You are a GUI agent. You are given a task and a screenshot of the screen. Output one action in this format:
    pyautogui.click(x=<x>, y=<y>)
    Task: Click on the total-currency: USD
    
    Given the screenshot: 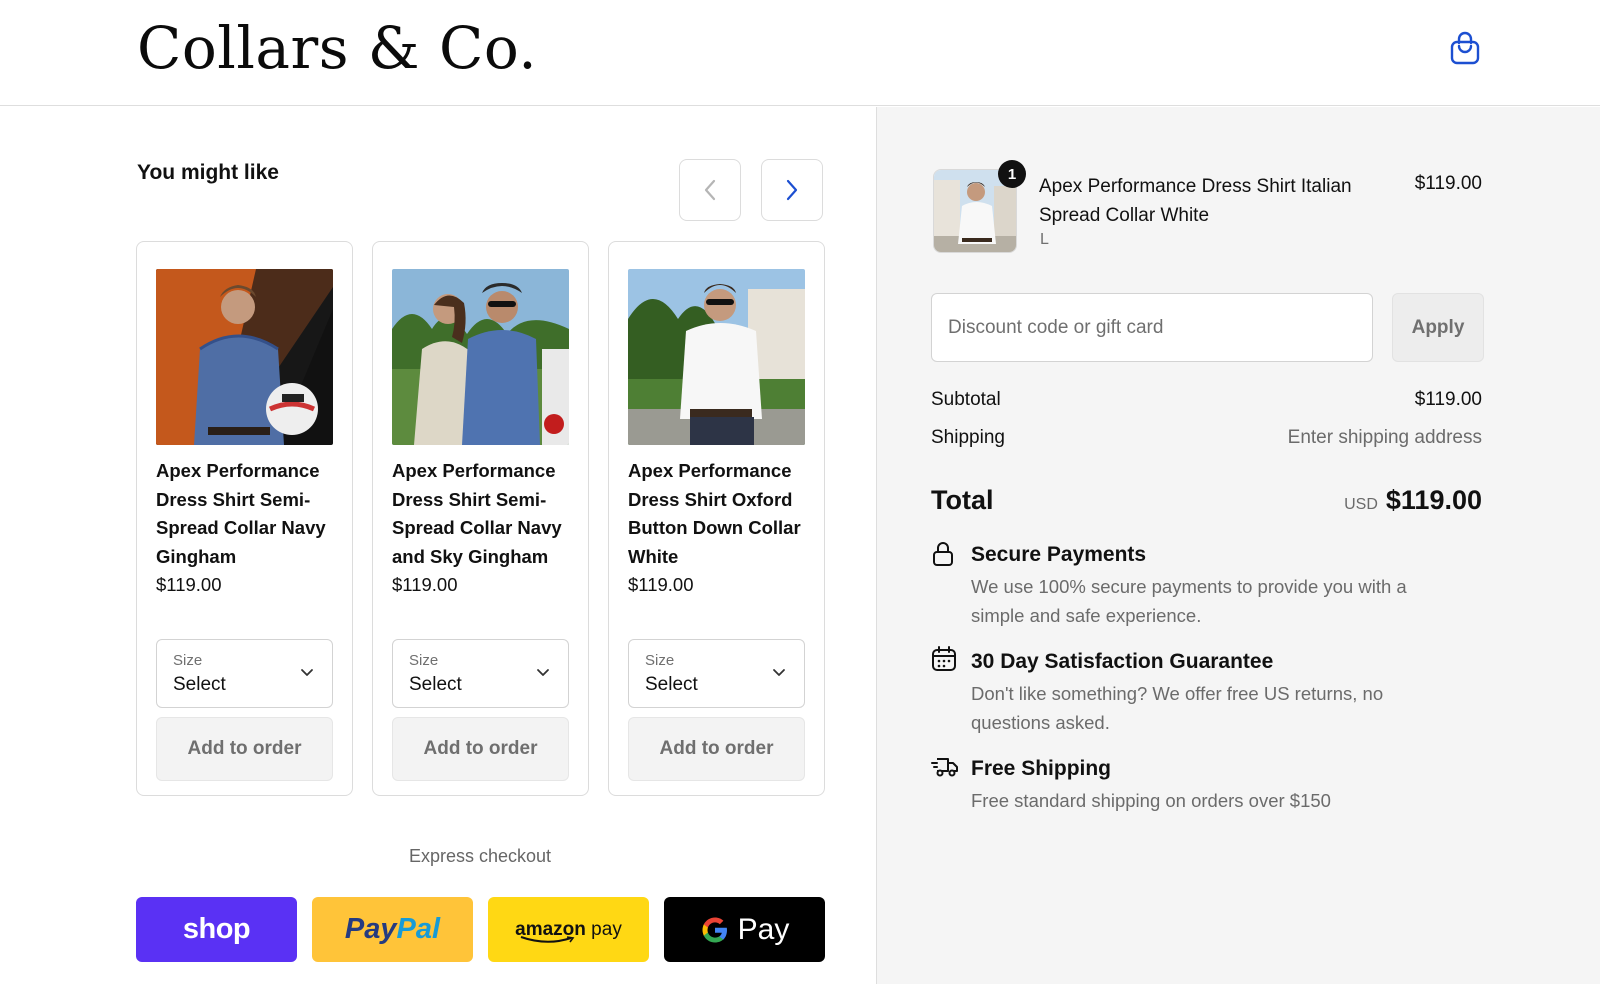 What is the action you would take?
    pyautogui.click(x=1361, y=504)
    